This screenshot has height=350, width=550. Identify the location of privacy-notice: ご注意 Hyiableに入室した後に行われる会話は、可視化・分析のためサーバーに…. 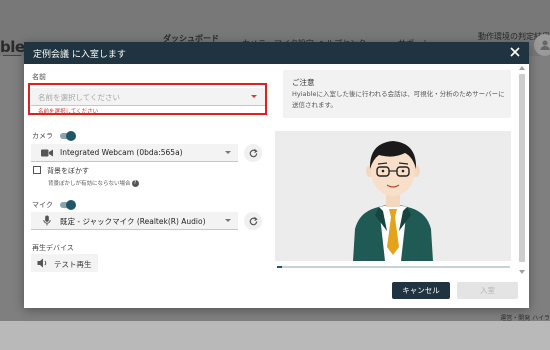
(397, 94).